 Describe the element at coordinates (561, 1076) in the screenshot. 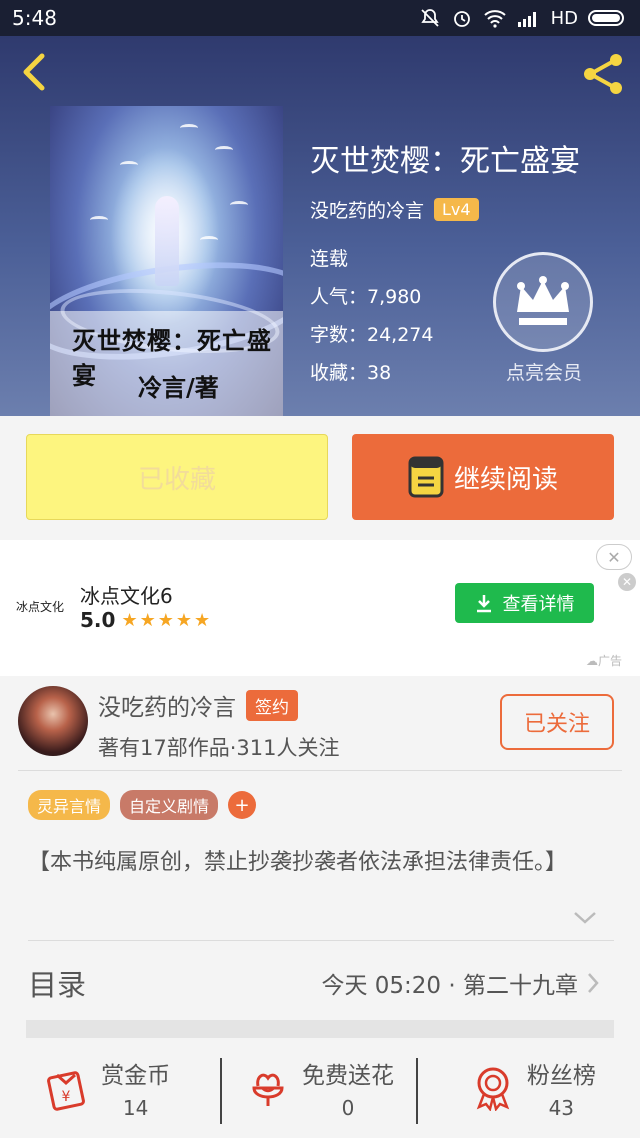

I see `fan-ranking-label: 粉丝榜` at that location.